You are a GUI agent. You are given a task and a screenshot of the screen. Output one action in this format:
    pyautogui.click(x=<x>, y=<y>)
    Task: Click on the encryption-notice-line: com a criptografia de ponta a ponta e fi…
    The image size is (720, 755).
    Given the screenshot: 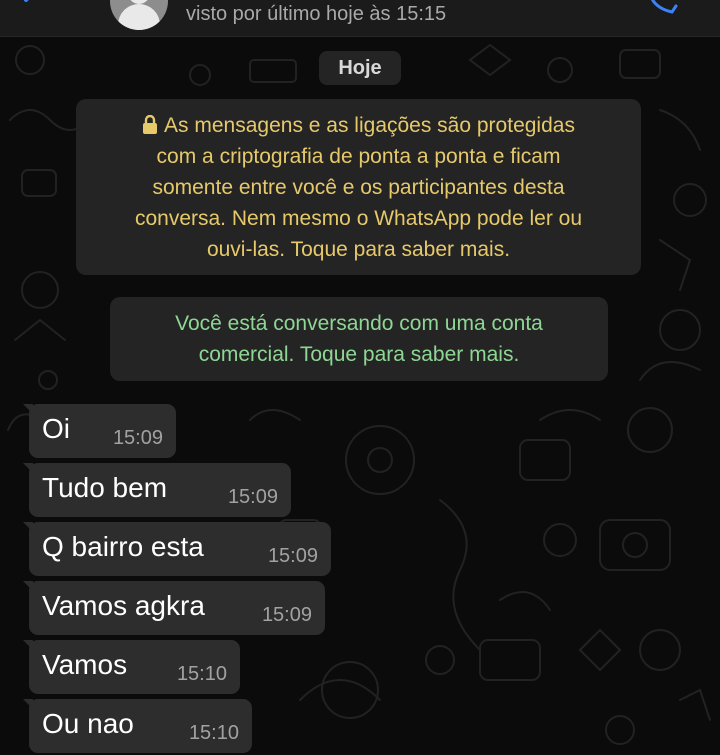 What is the action you would take?
    pyautogui.click(x=358, y=156)
    